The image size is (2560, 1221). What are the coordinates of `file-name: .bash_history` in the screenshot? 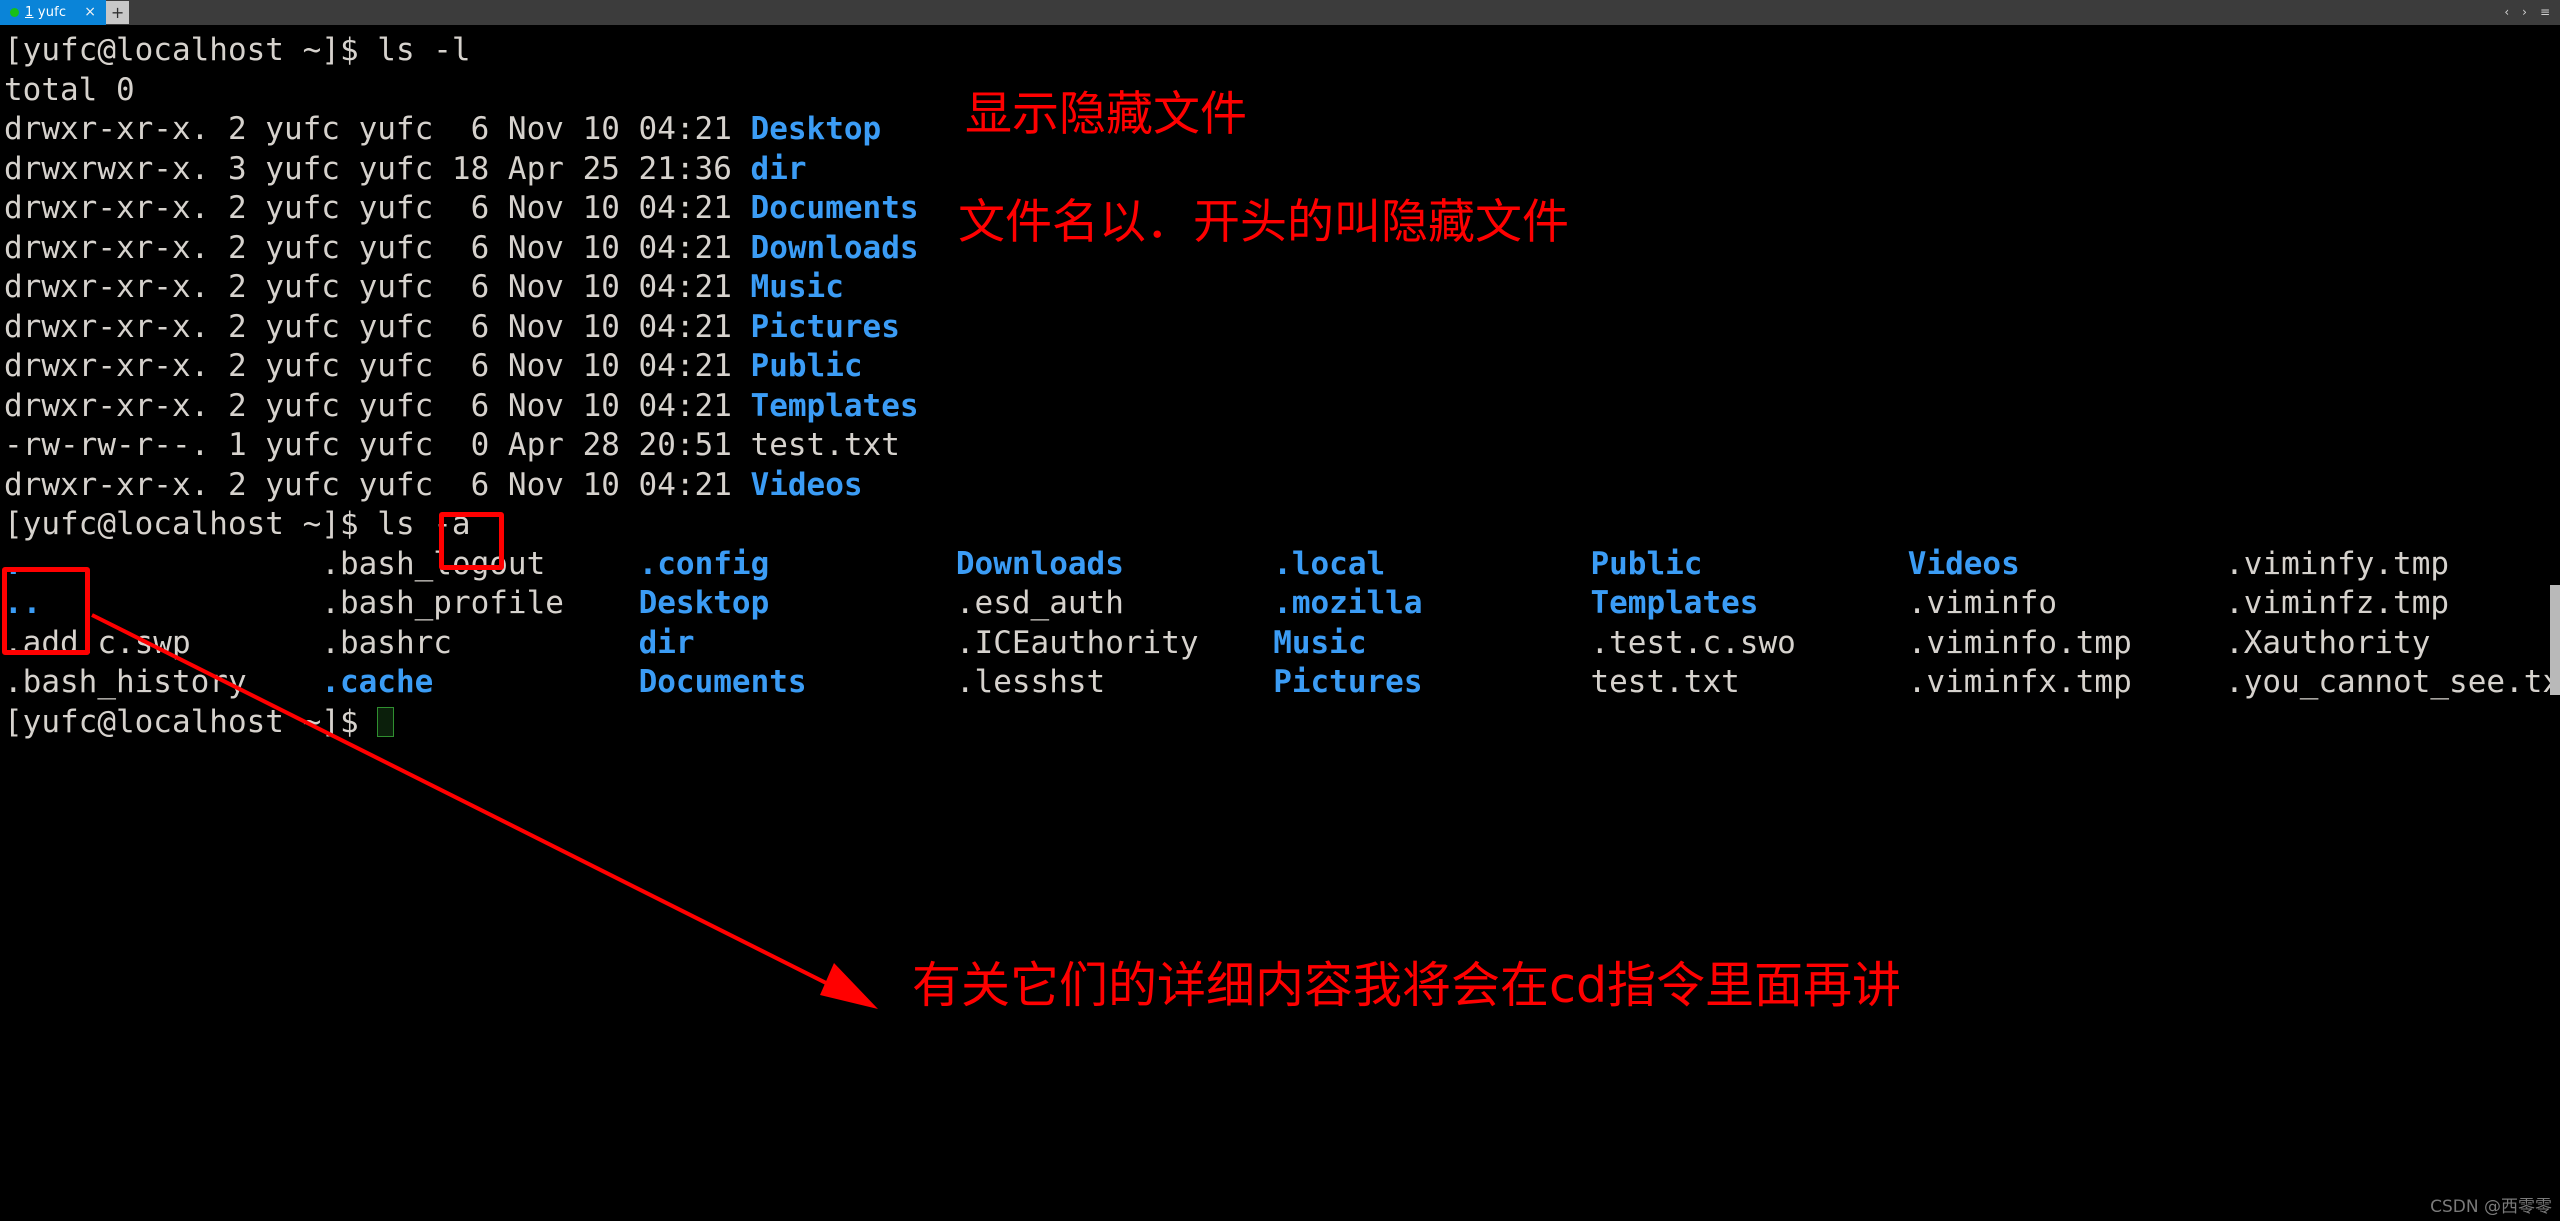 It's located at (125, 682).